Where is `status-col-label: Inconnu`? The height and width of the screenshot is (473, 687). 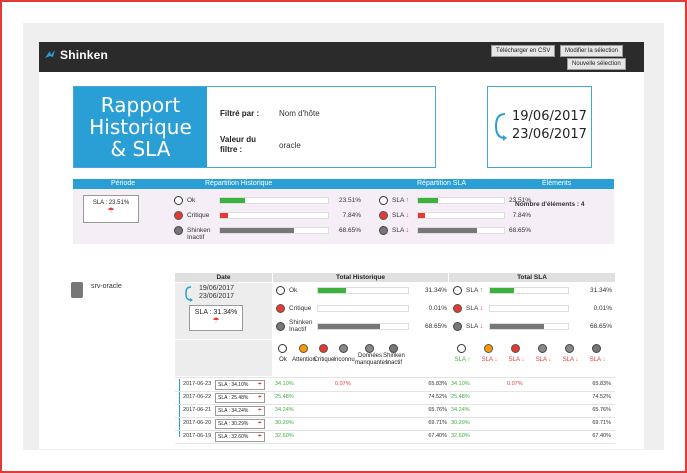 status-col-label: Inconnu is located at coordinates (344, 360).